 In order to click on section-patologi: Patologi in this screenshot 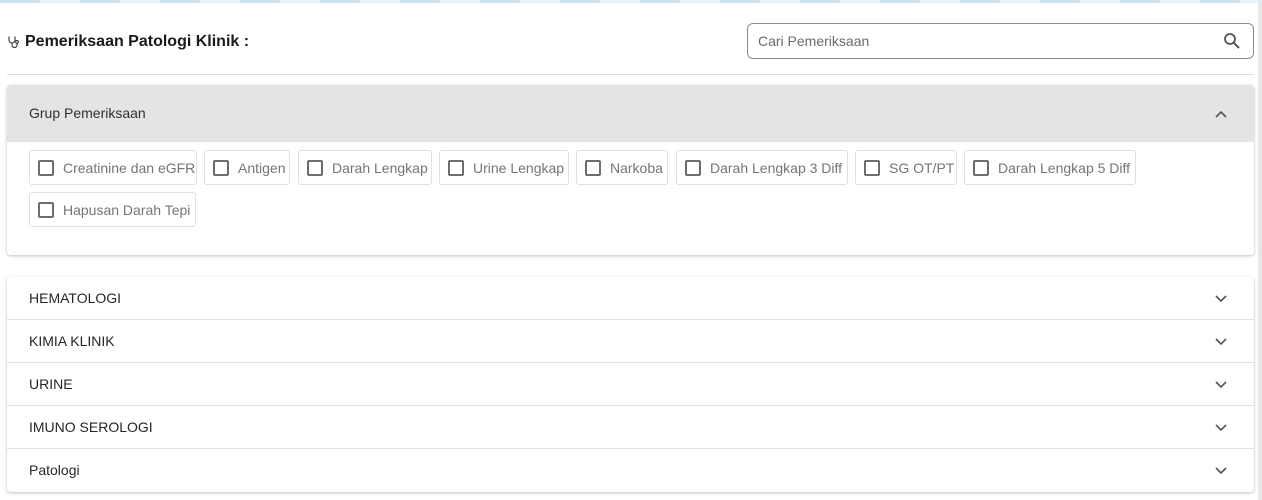, I will do `click(630, 470)`.